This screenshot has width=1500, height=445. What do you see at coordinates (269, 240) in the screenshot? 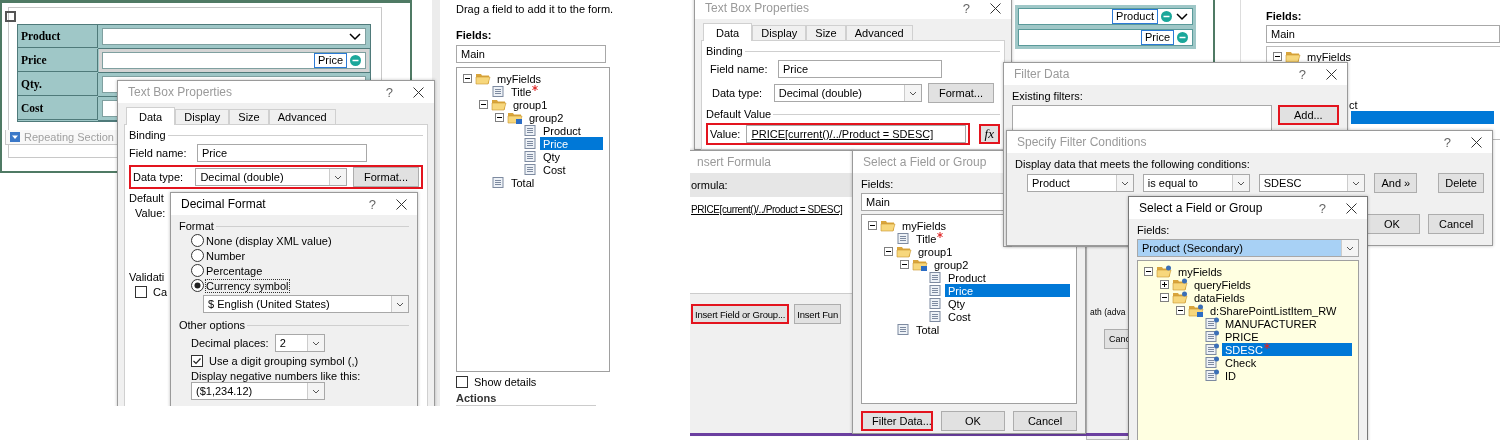
I see `radio-label: None (display XML value)` at bounding box center [269, 240].